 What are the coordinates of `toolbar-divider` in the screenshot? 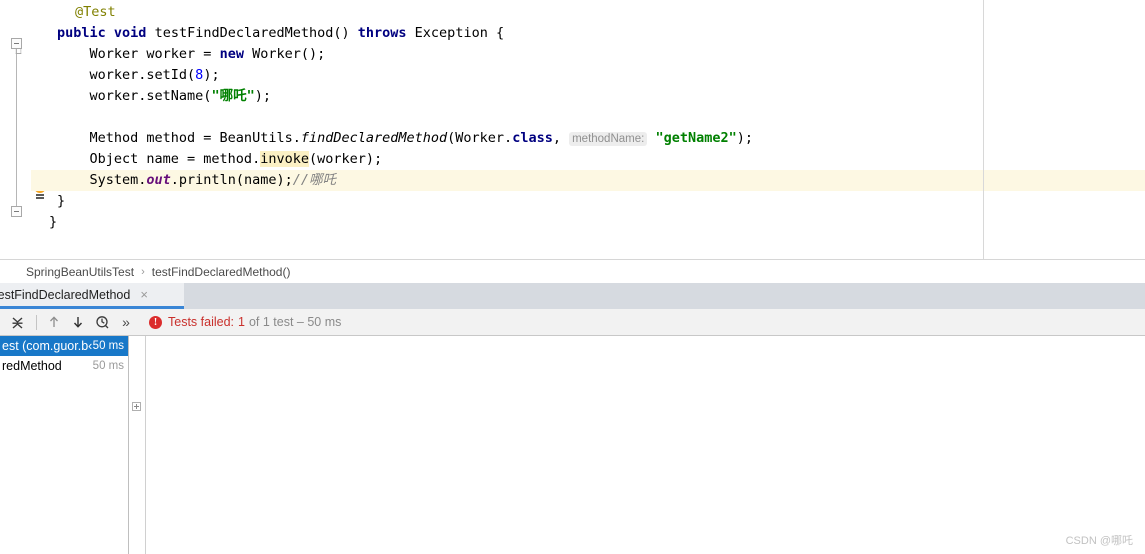 It's located at (36, 322).